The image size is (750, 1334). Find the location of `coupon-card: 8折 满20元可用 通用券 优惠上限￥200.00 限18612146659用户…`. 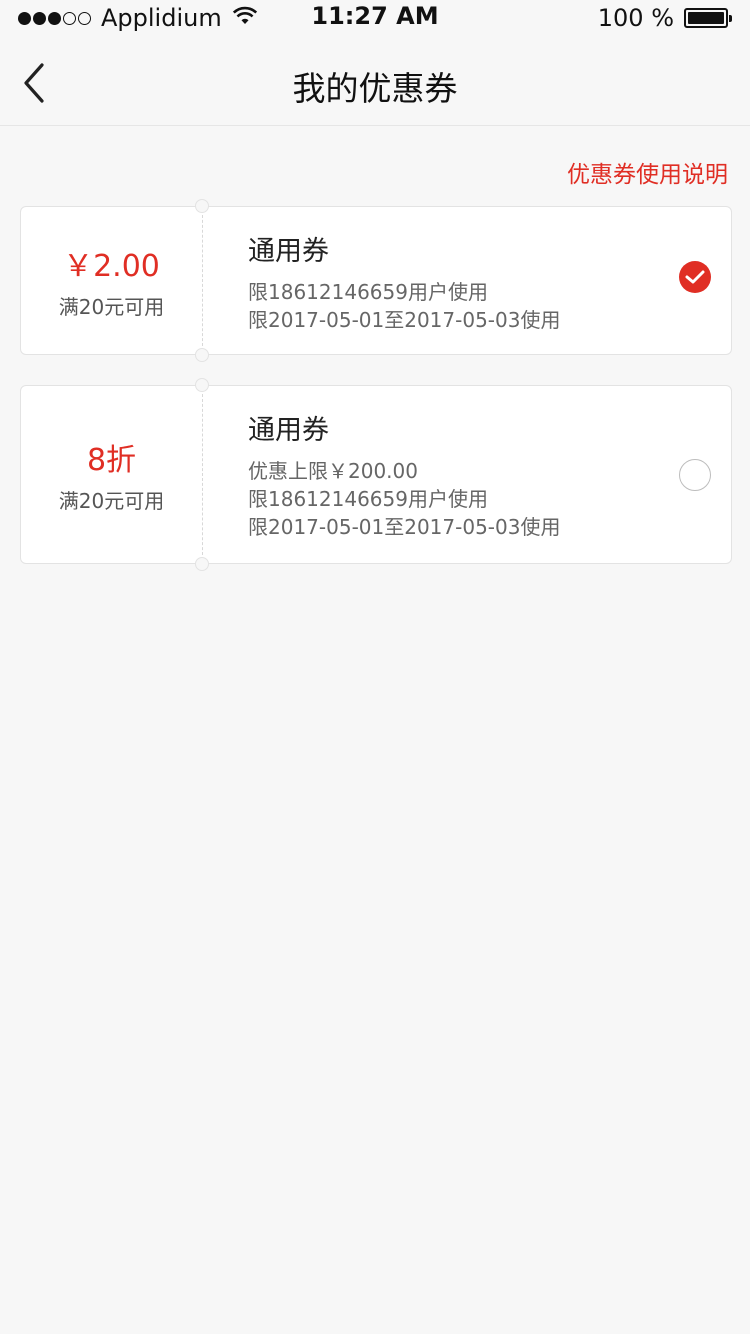

coupon-card: 8折 满20元可用 通用券 优惠上限￥200.00 限18612146659用户… is located at coordinates (376, 474).